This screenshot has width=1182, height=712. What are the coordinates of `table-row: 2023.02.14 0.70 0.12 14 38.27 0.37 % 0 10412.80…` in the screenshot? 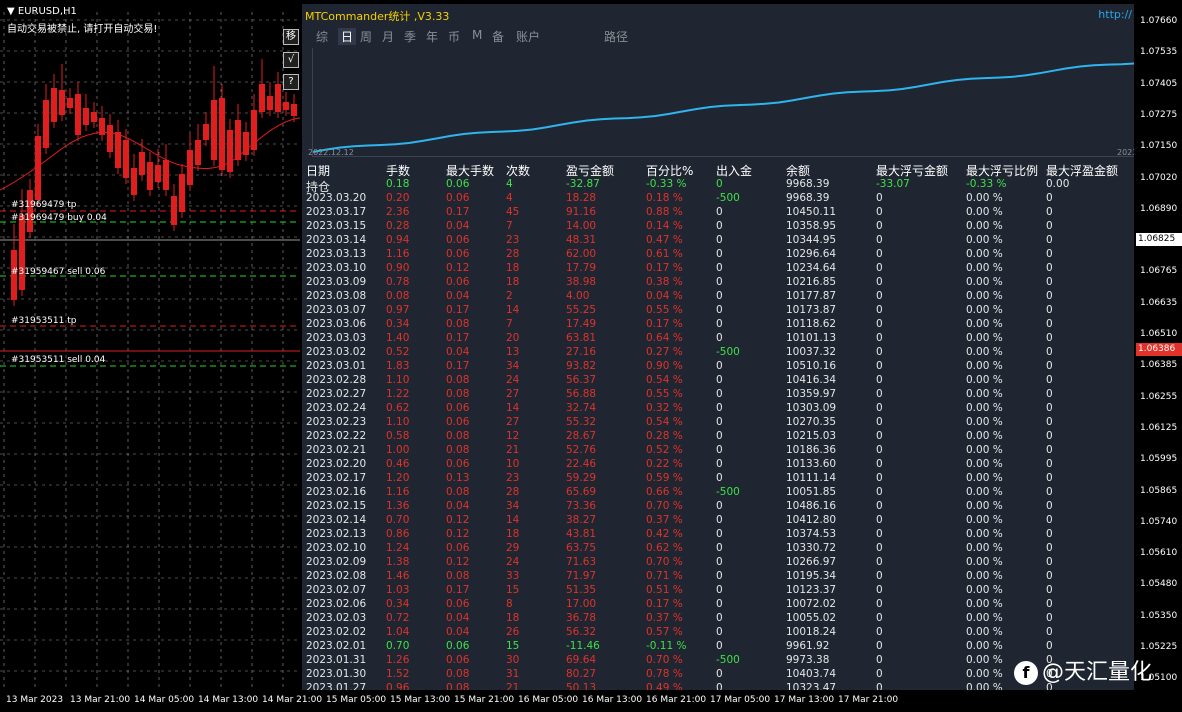 It's located at (718, 521).